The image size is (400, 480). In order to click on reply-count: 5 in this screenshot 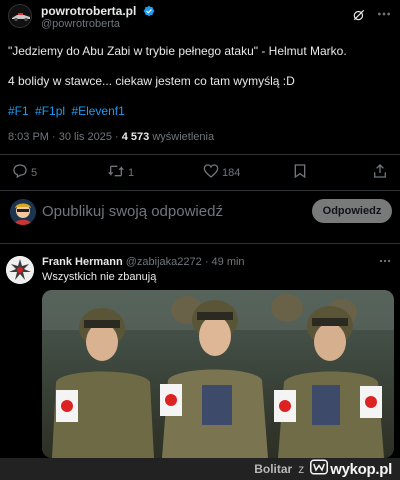, I will do `click(34, 172)`.